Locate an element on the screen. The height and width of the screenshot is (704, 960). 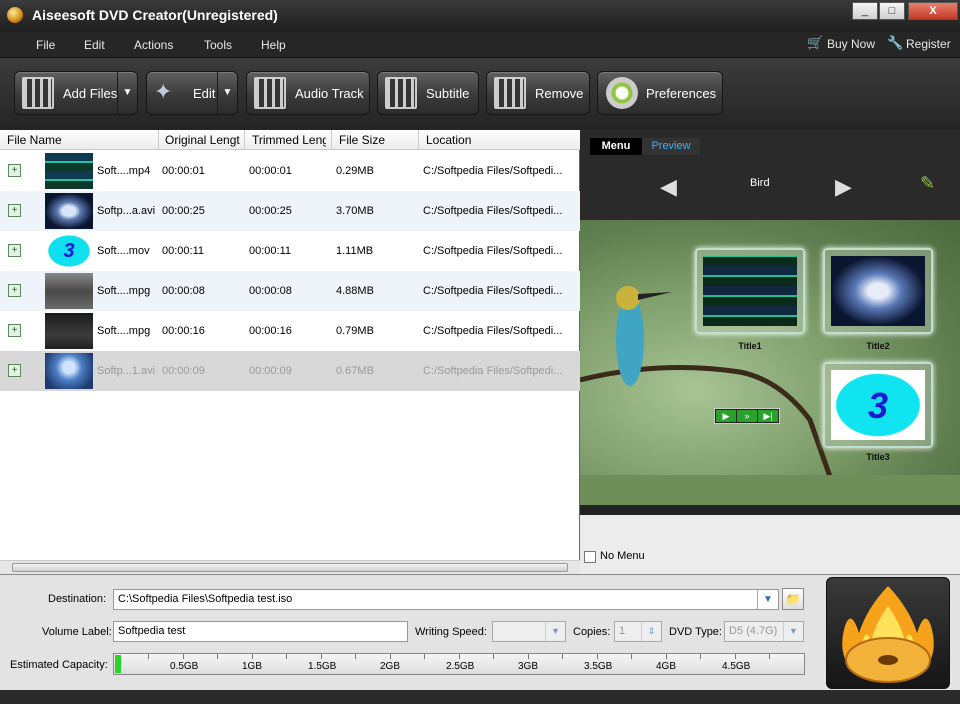
menu-file: File is located at coordinates (45, 45).